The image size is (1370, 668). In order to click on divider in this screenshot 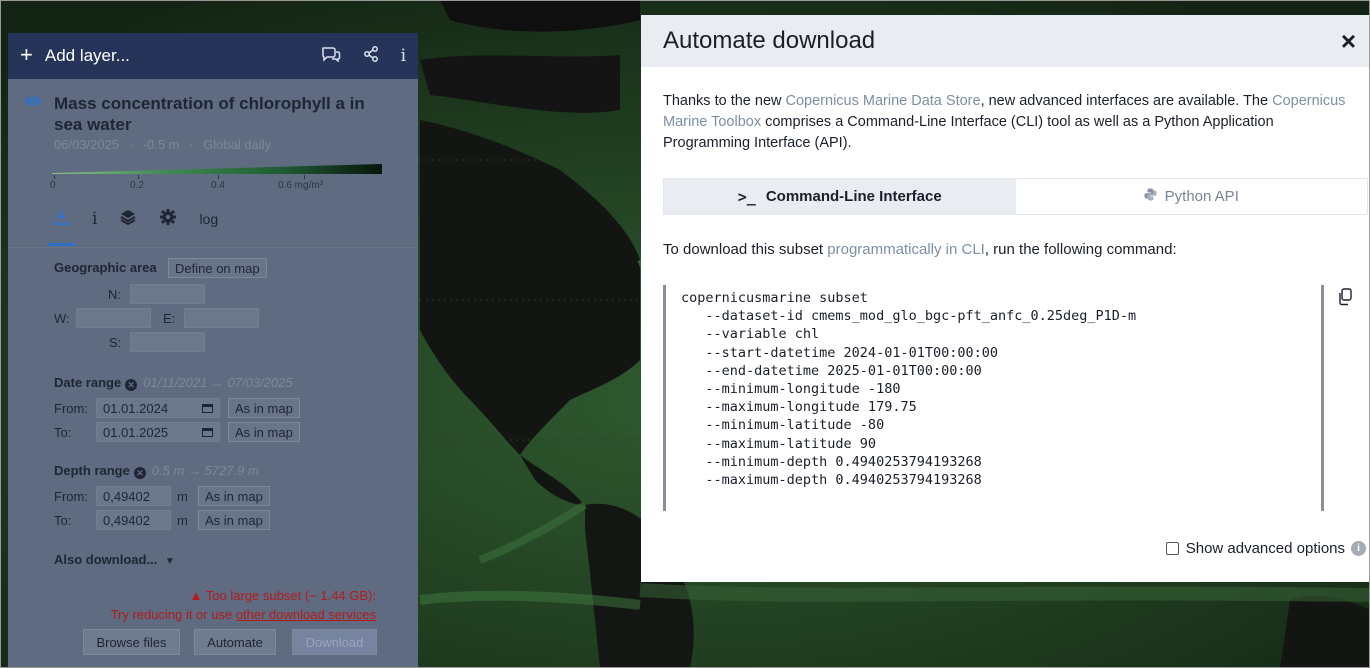, I will do `click(213, 247)`.